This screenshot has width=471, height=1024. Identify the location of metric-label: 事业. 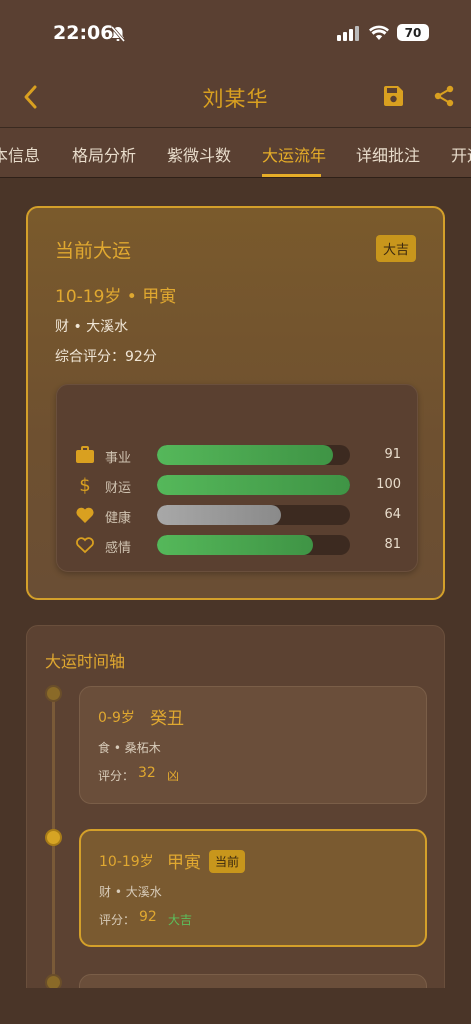
(118, 458).